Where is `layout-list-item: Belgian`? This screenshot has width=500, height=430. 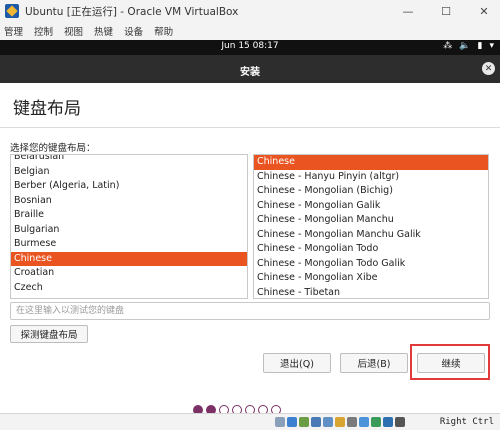
layout-list-item: Belgian is located at coordinates (129, 172).